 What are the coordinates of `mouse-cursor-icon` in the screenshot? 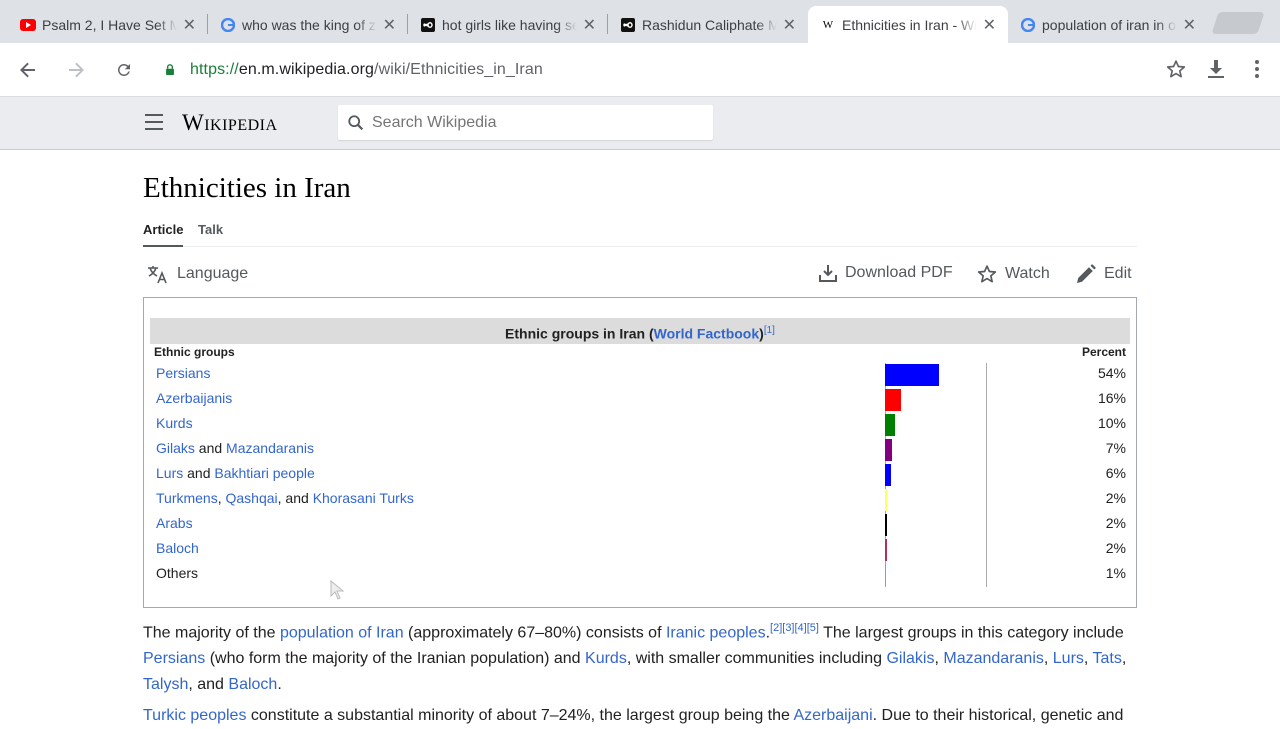 It's located at (337, 590).